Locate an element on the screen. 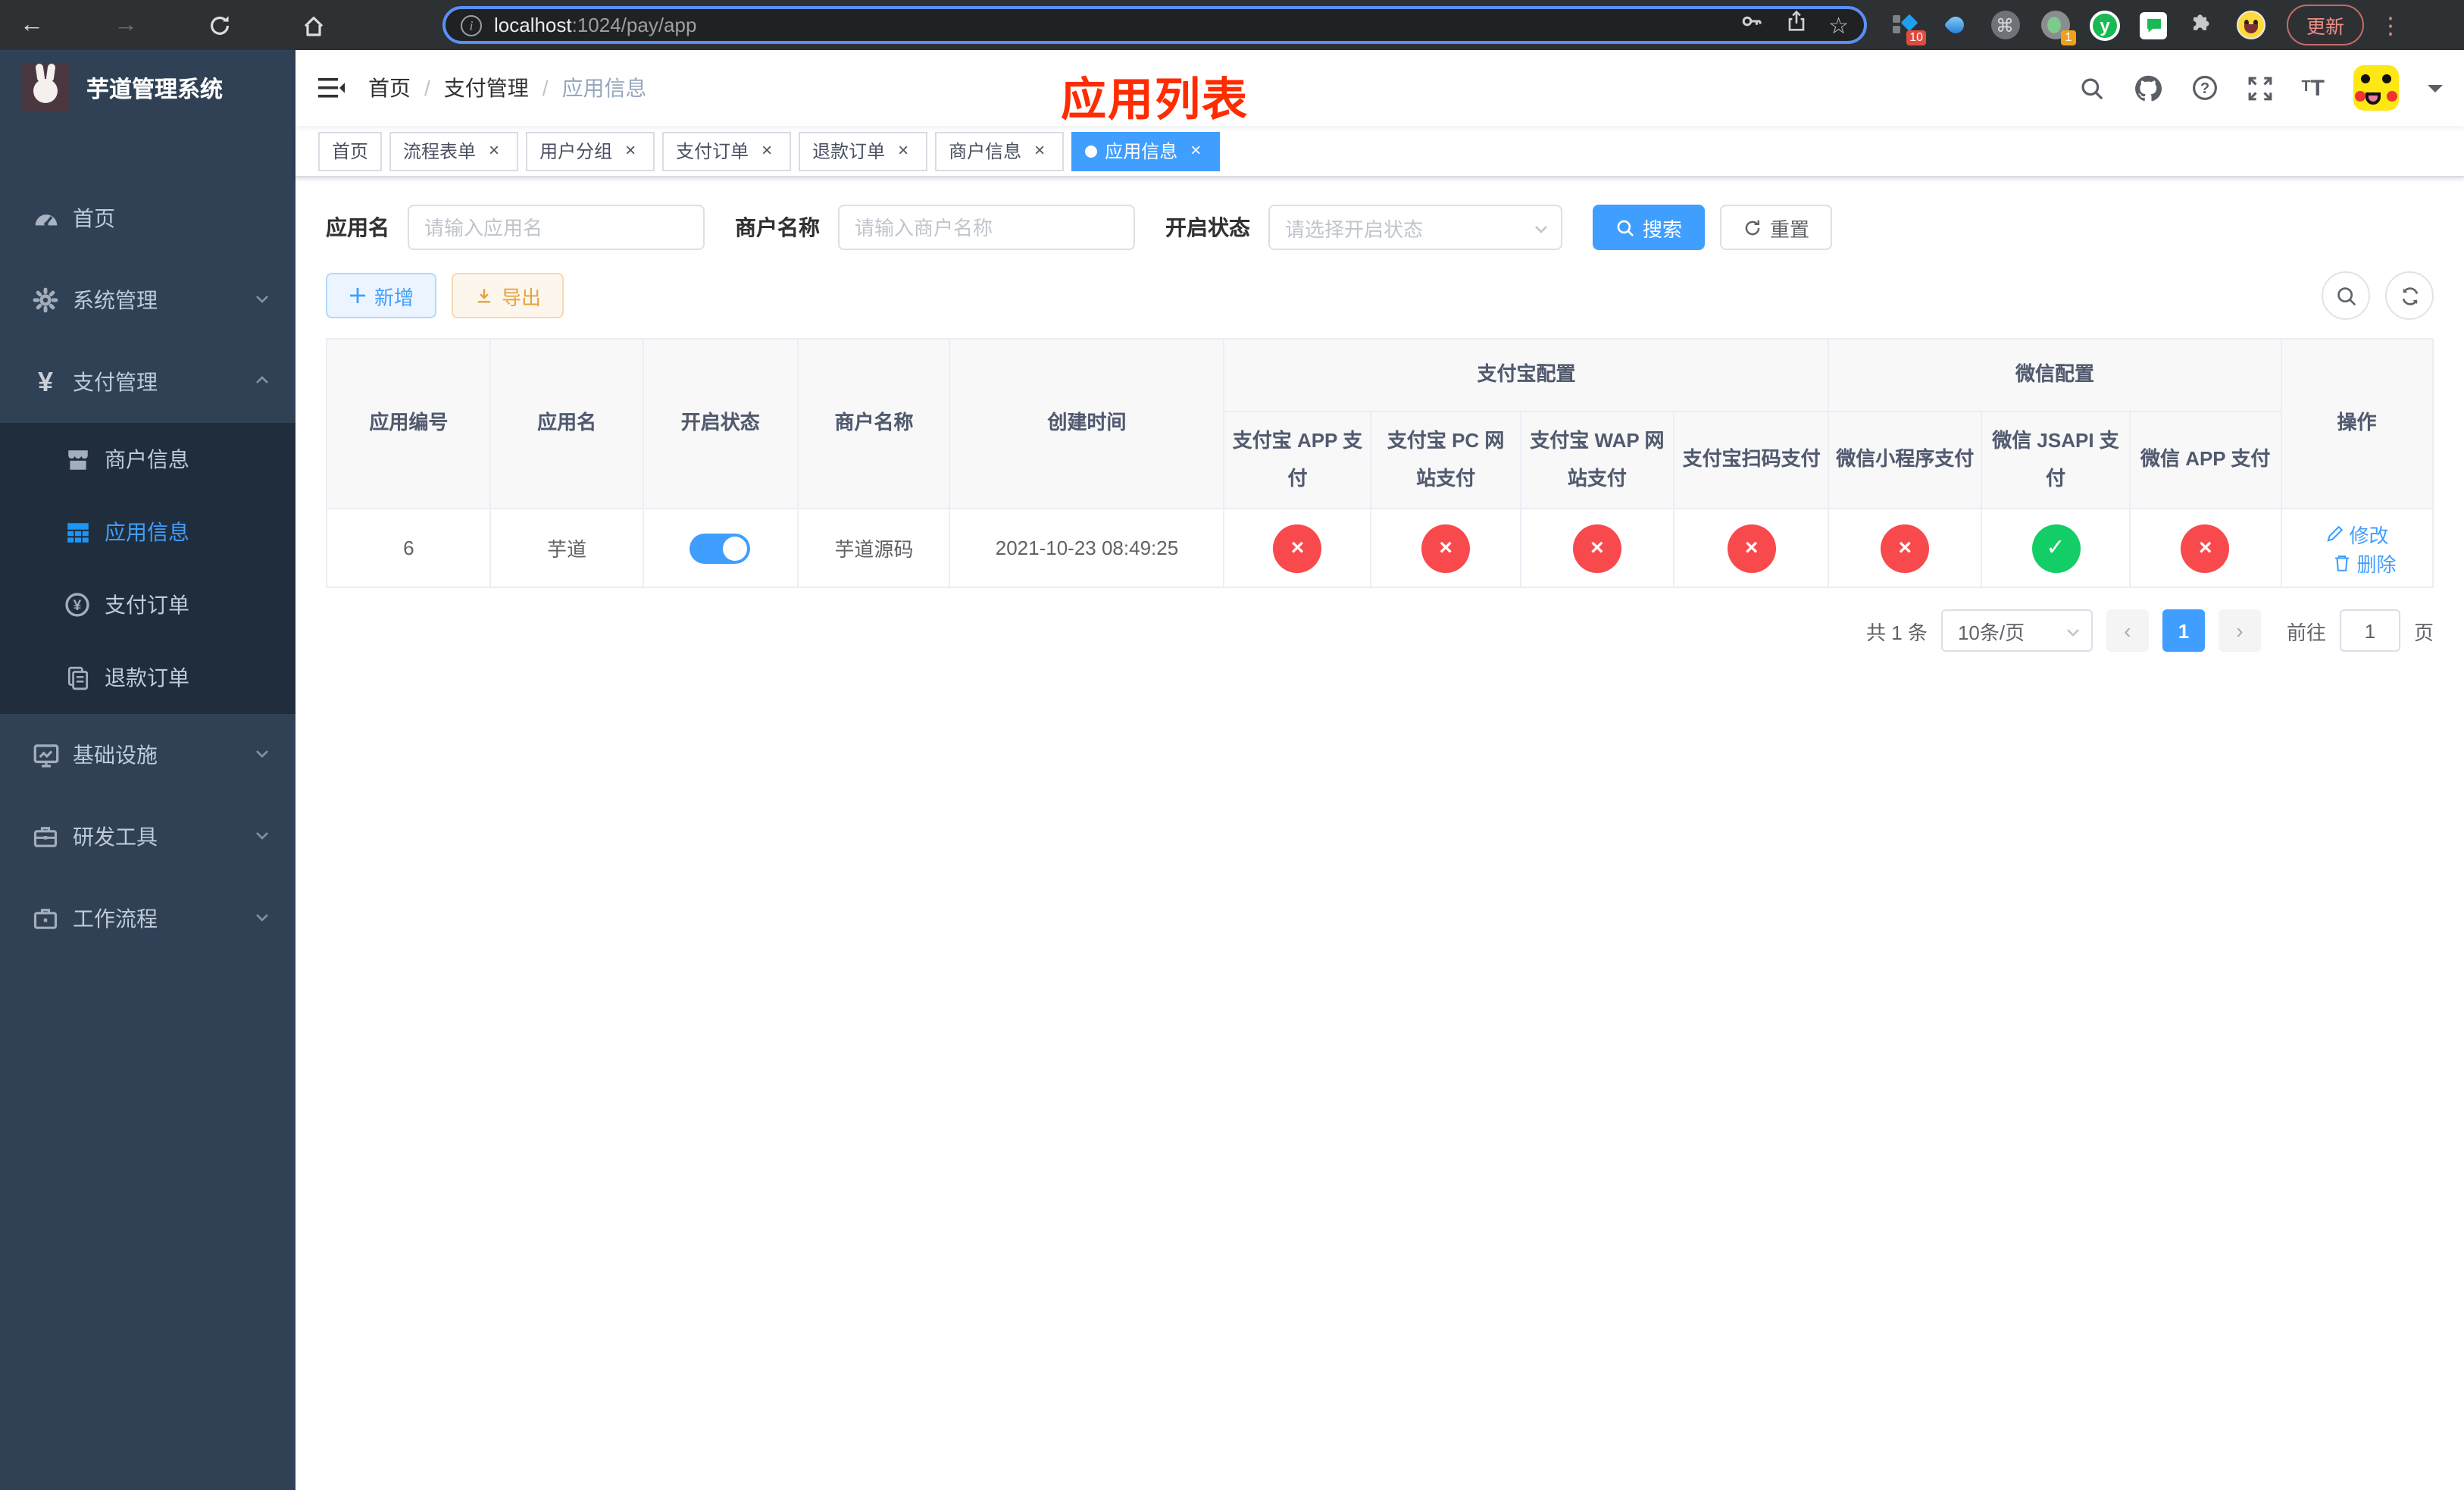 The image size is (2464, 1490). status-toggle is located at coordinates (720, 548).